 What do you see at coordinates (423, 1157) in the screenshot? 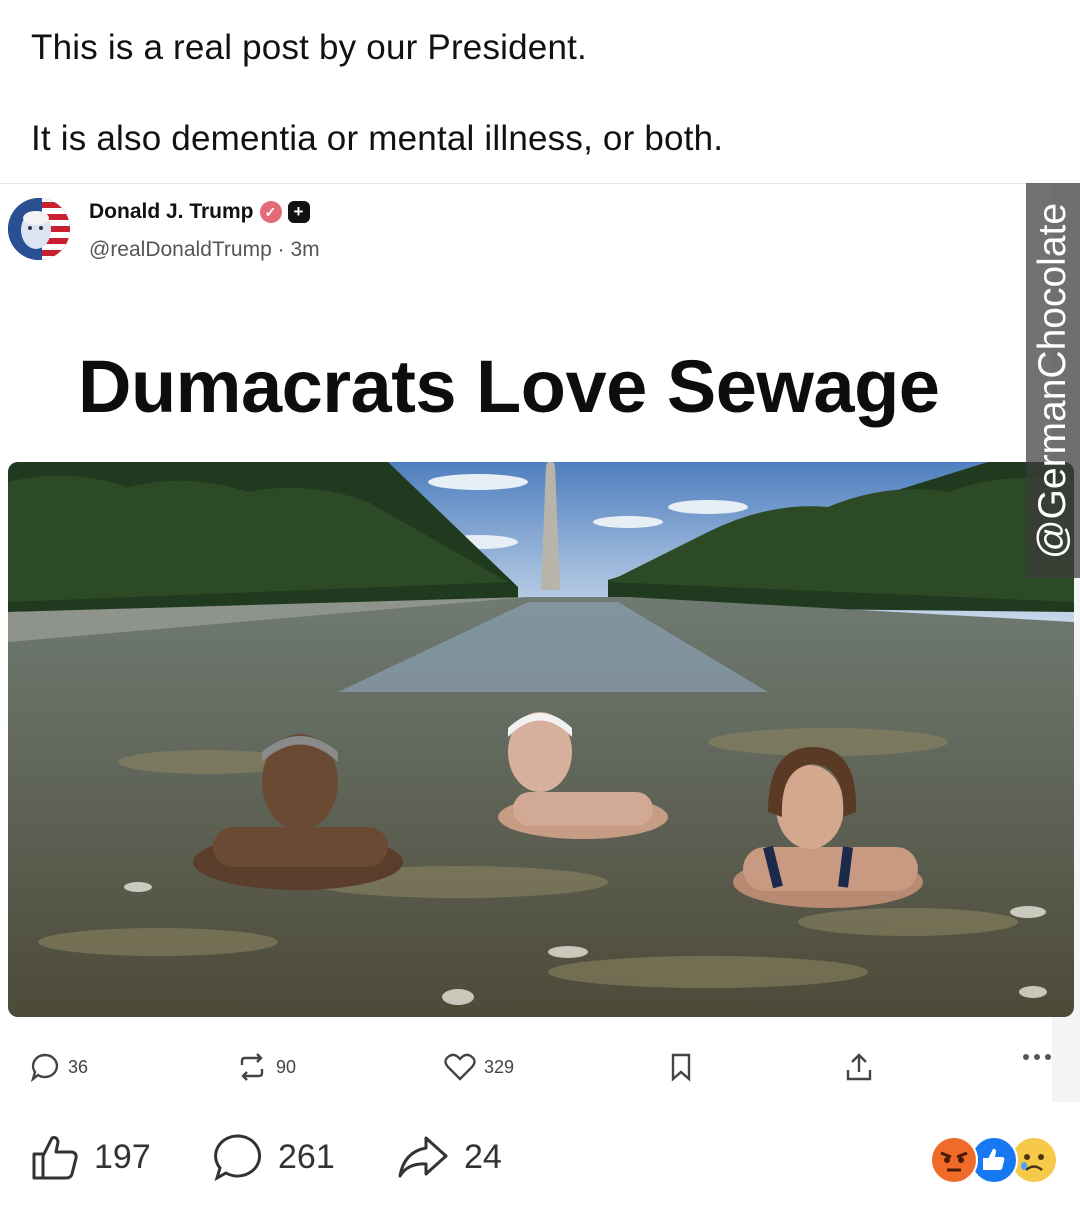
I see `share-arrow-icon` at bounding box center [423, 1157].